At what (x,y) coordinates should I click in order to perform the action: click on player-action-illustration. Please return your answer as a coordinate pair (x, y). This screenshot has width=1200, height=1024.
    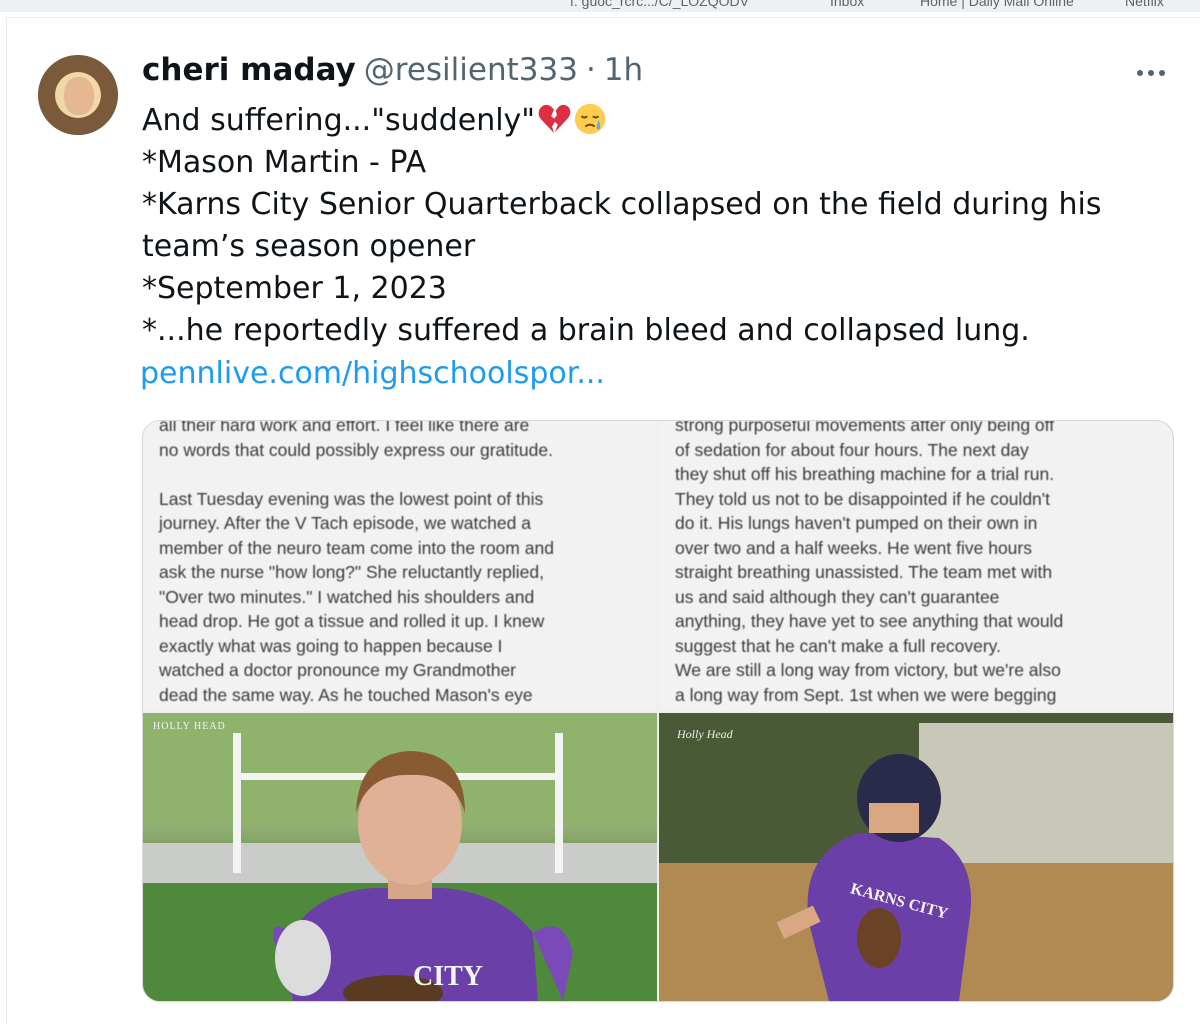
    Looking at the image, I should click on (916, 857).